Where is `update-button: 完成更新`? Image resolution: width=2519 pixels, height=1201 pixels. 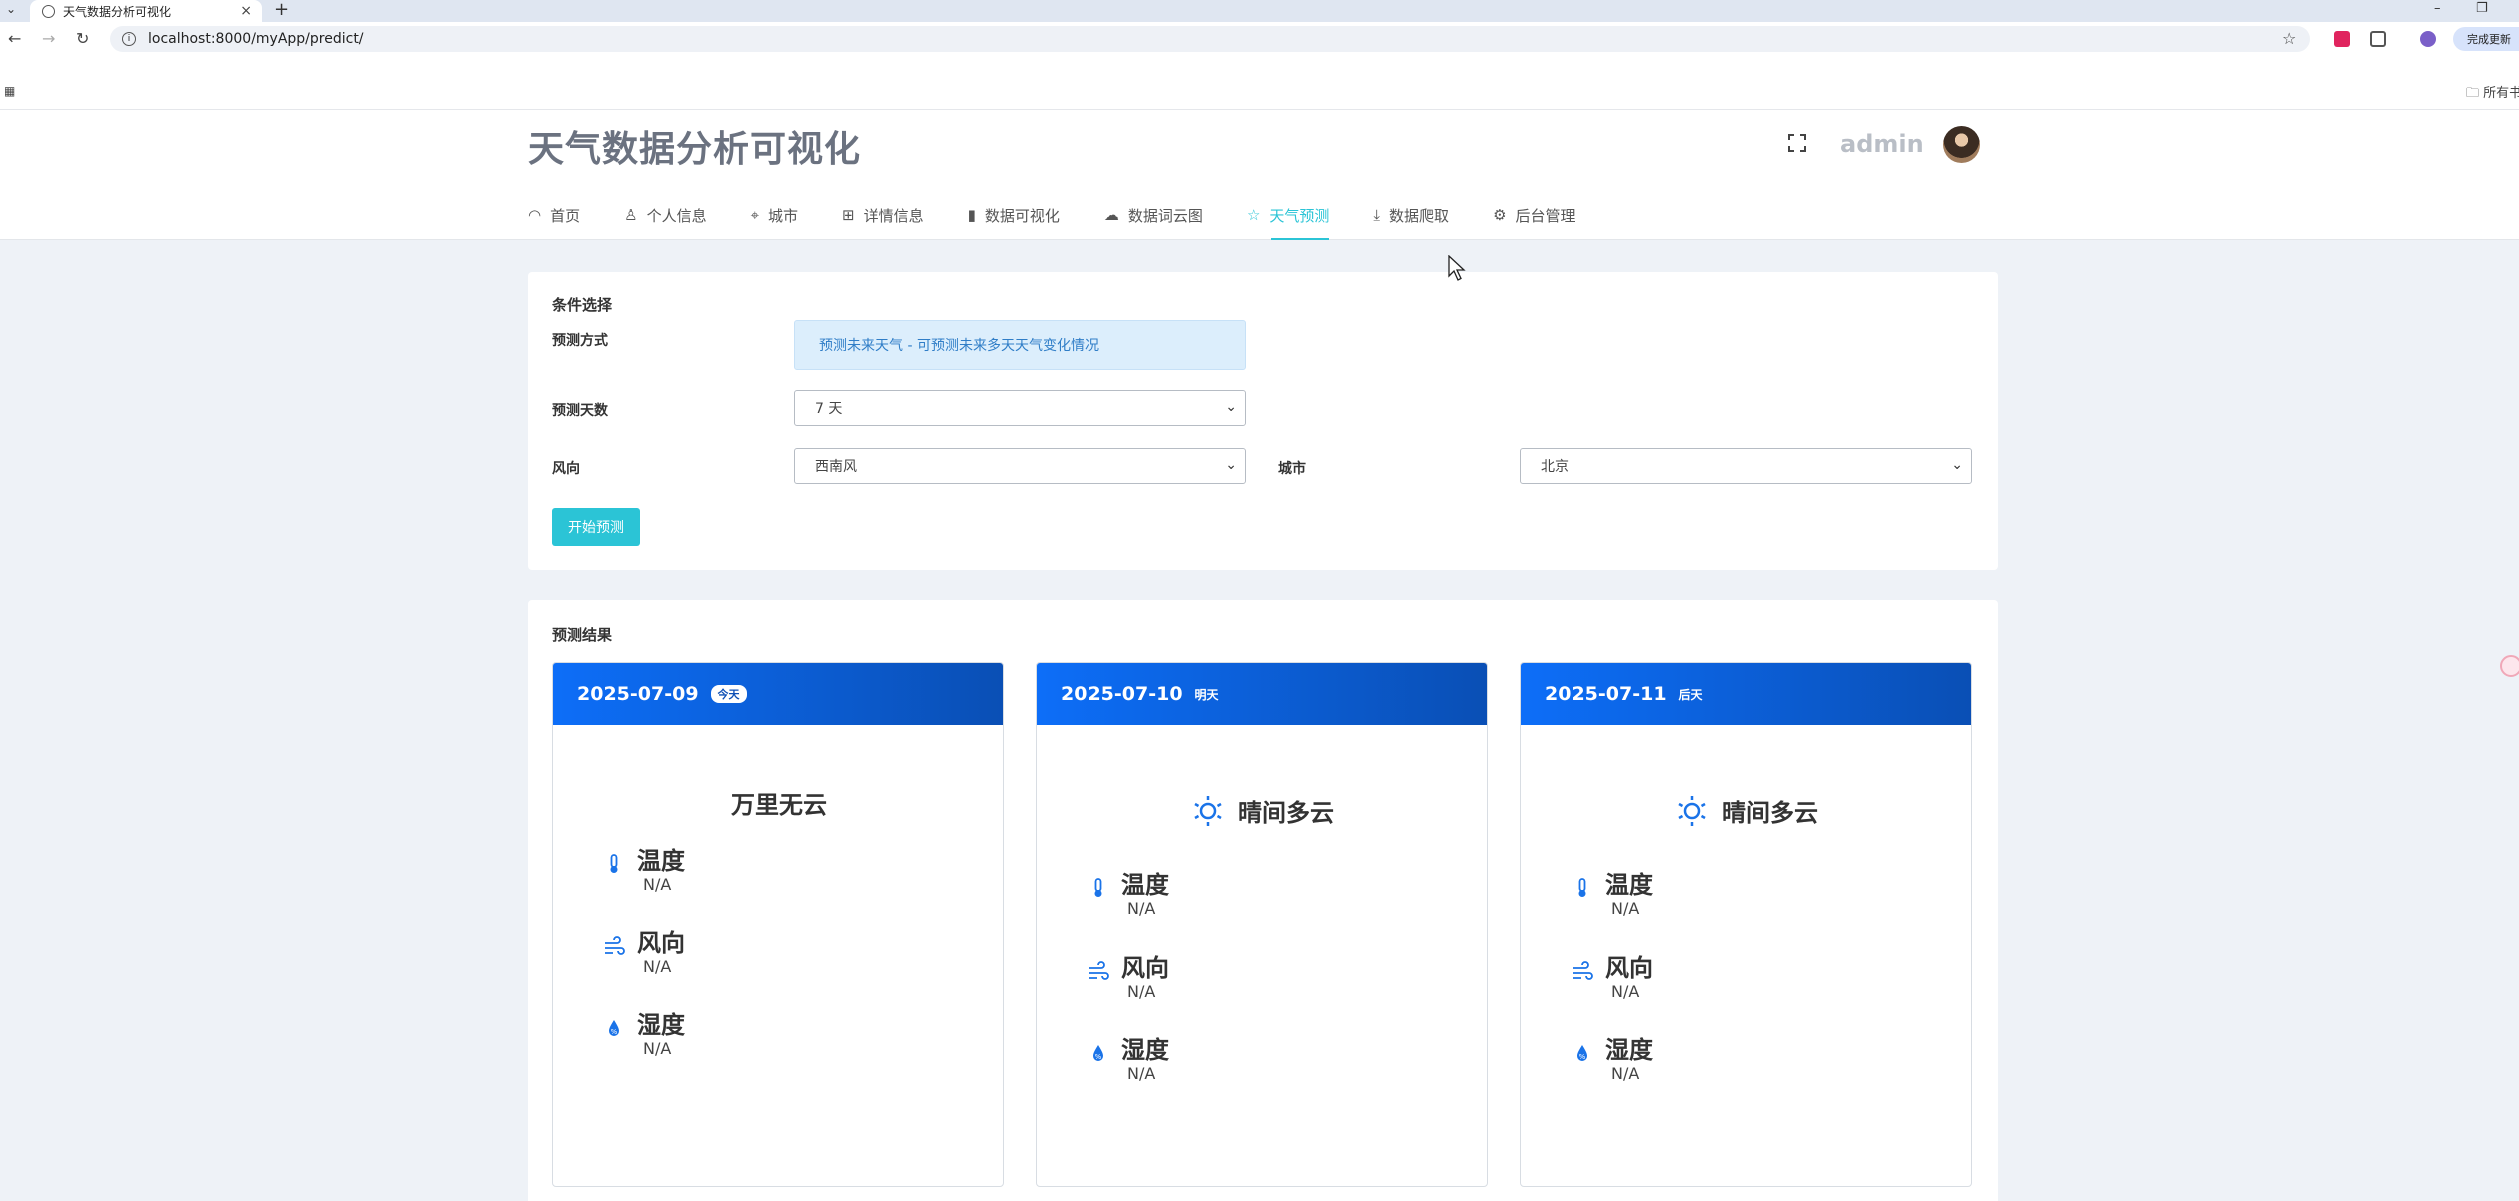 update-button: 完成更新 is located at coordinates (2486, 39).